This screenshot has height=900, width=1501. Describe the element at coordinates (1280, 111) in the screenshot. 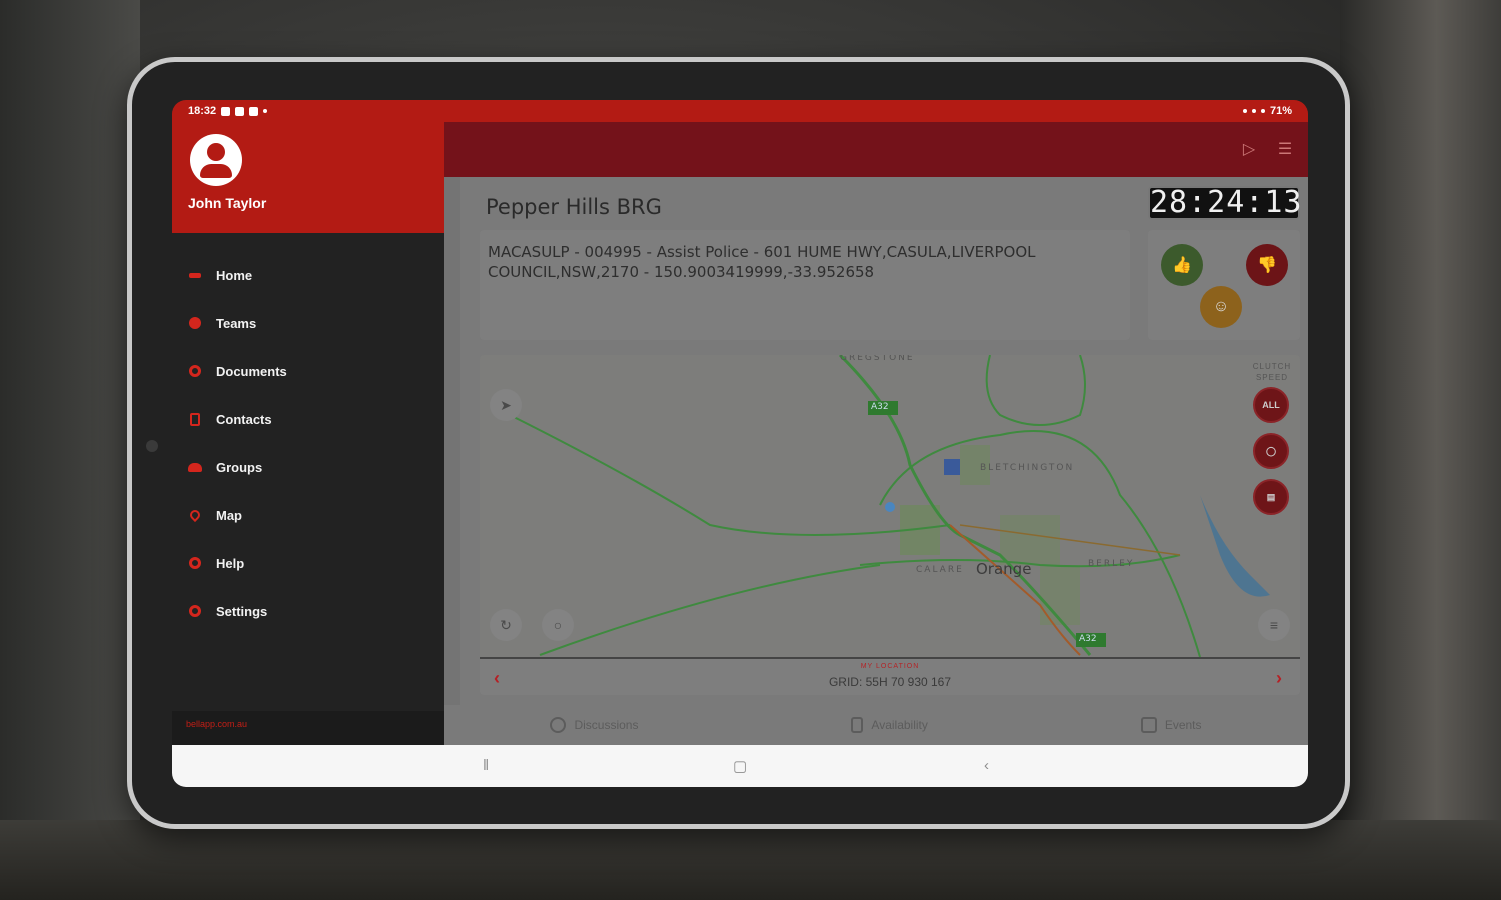

I see `battery-level: 71%` at that location.